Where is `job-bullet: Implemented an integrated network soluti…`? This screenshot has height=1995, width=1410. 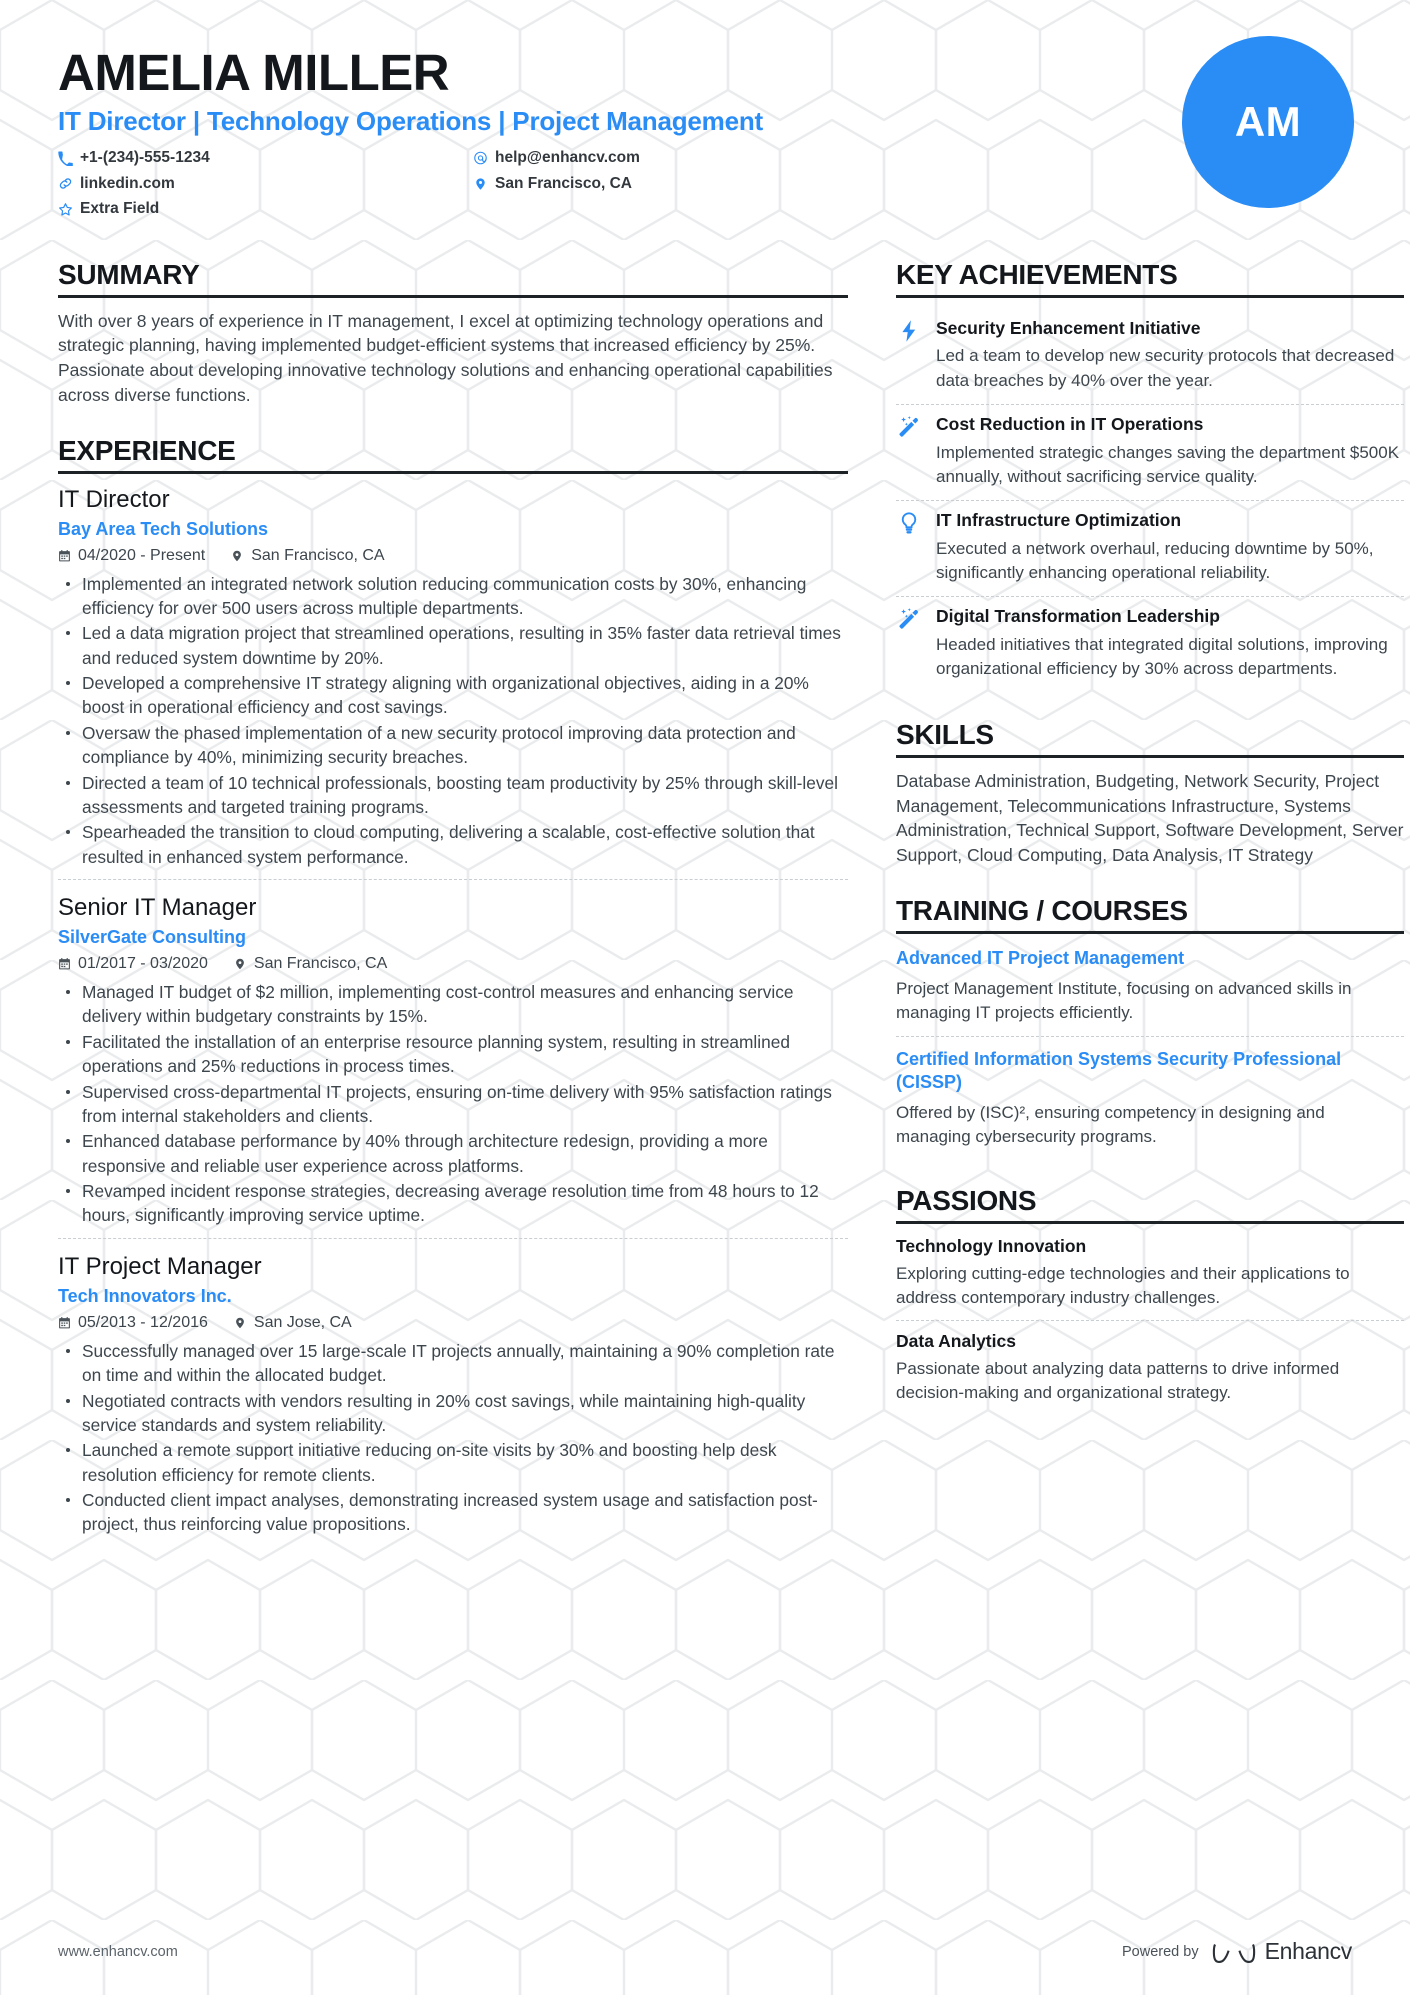 job-bullet: Implemented an integrated network soluti… is located at coordinates (453, 596).